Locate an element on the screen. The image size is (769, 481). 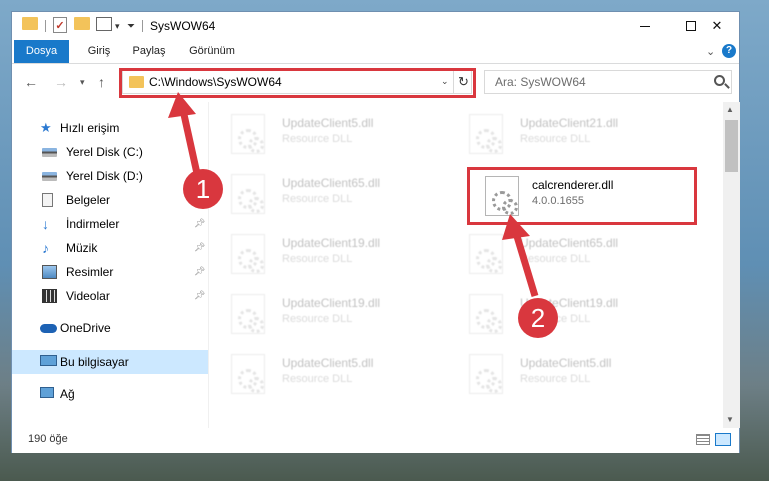
video-icon is located at coordinates (49, 296).